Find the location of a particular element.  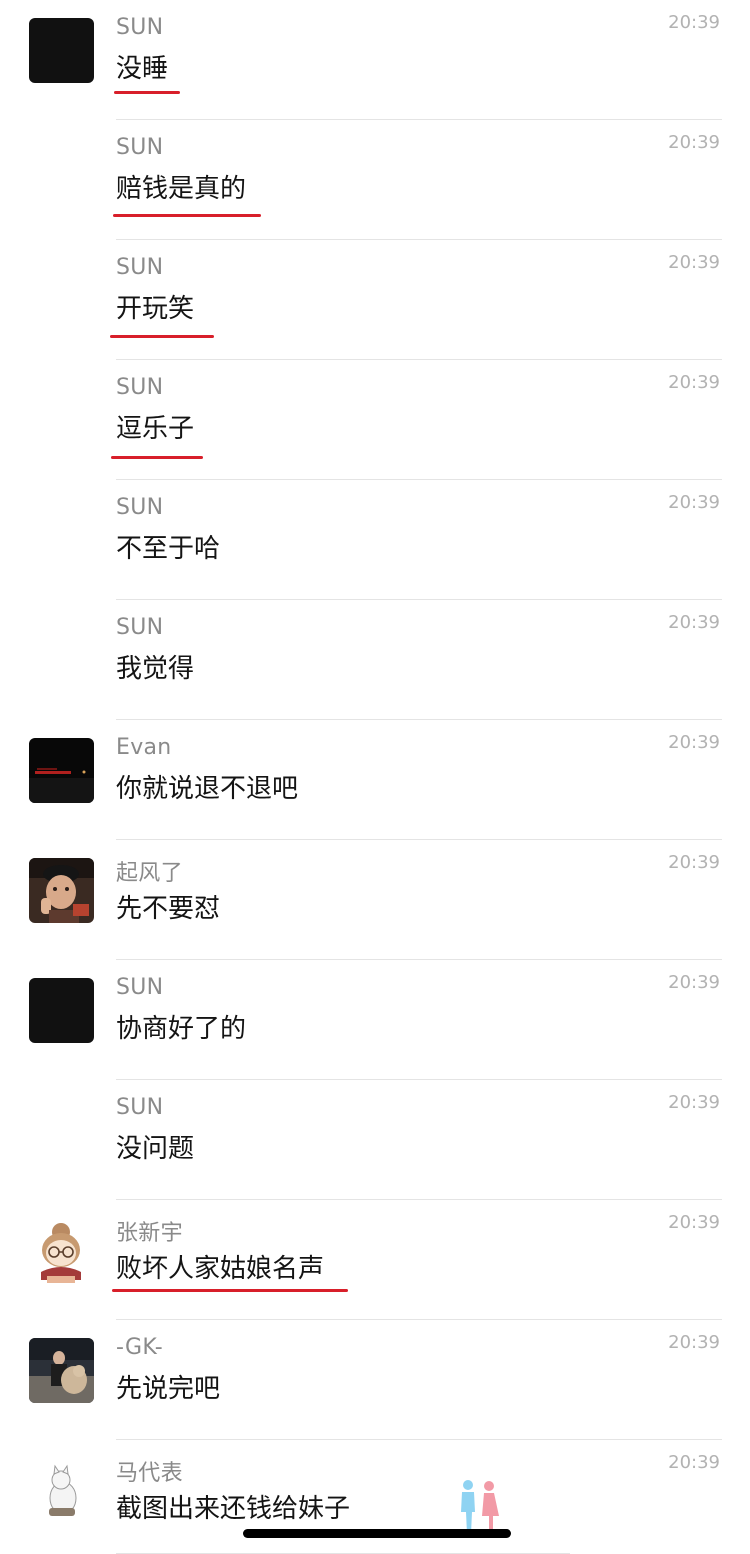

message-text: 逗乐子 is located at coordinates (155, 429).